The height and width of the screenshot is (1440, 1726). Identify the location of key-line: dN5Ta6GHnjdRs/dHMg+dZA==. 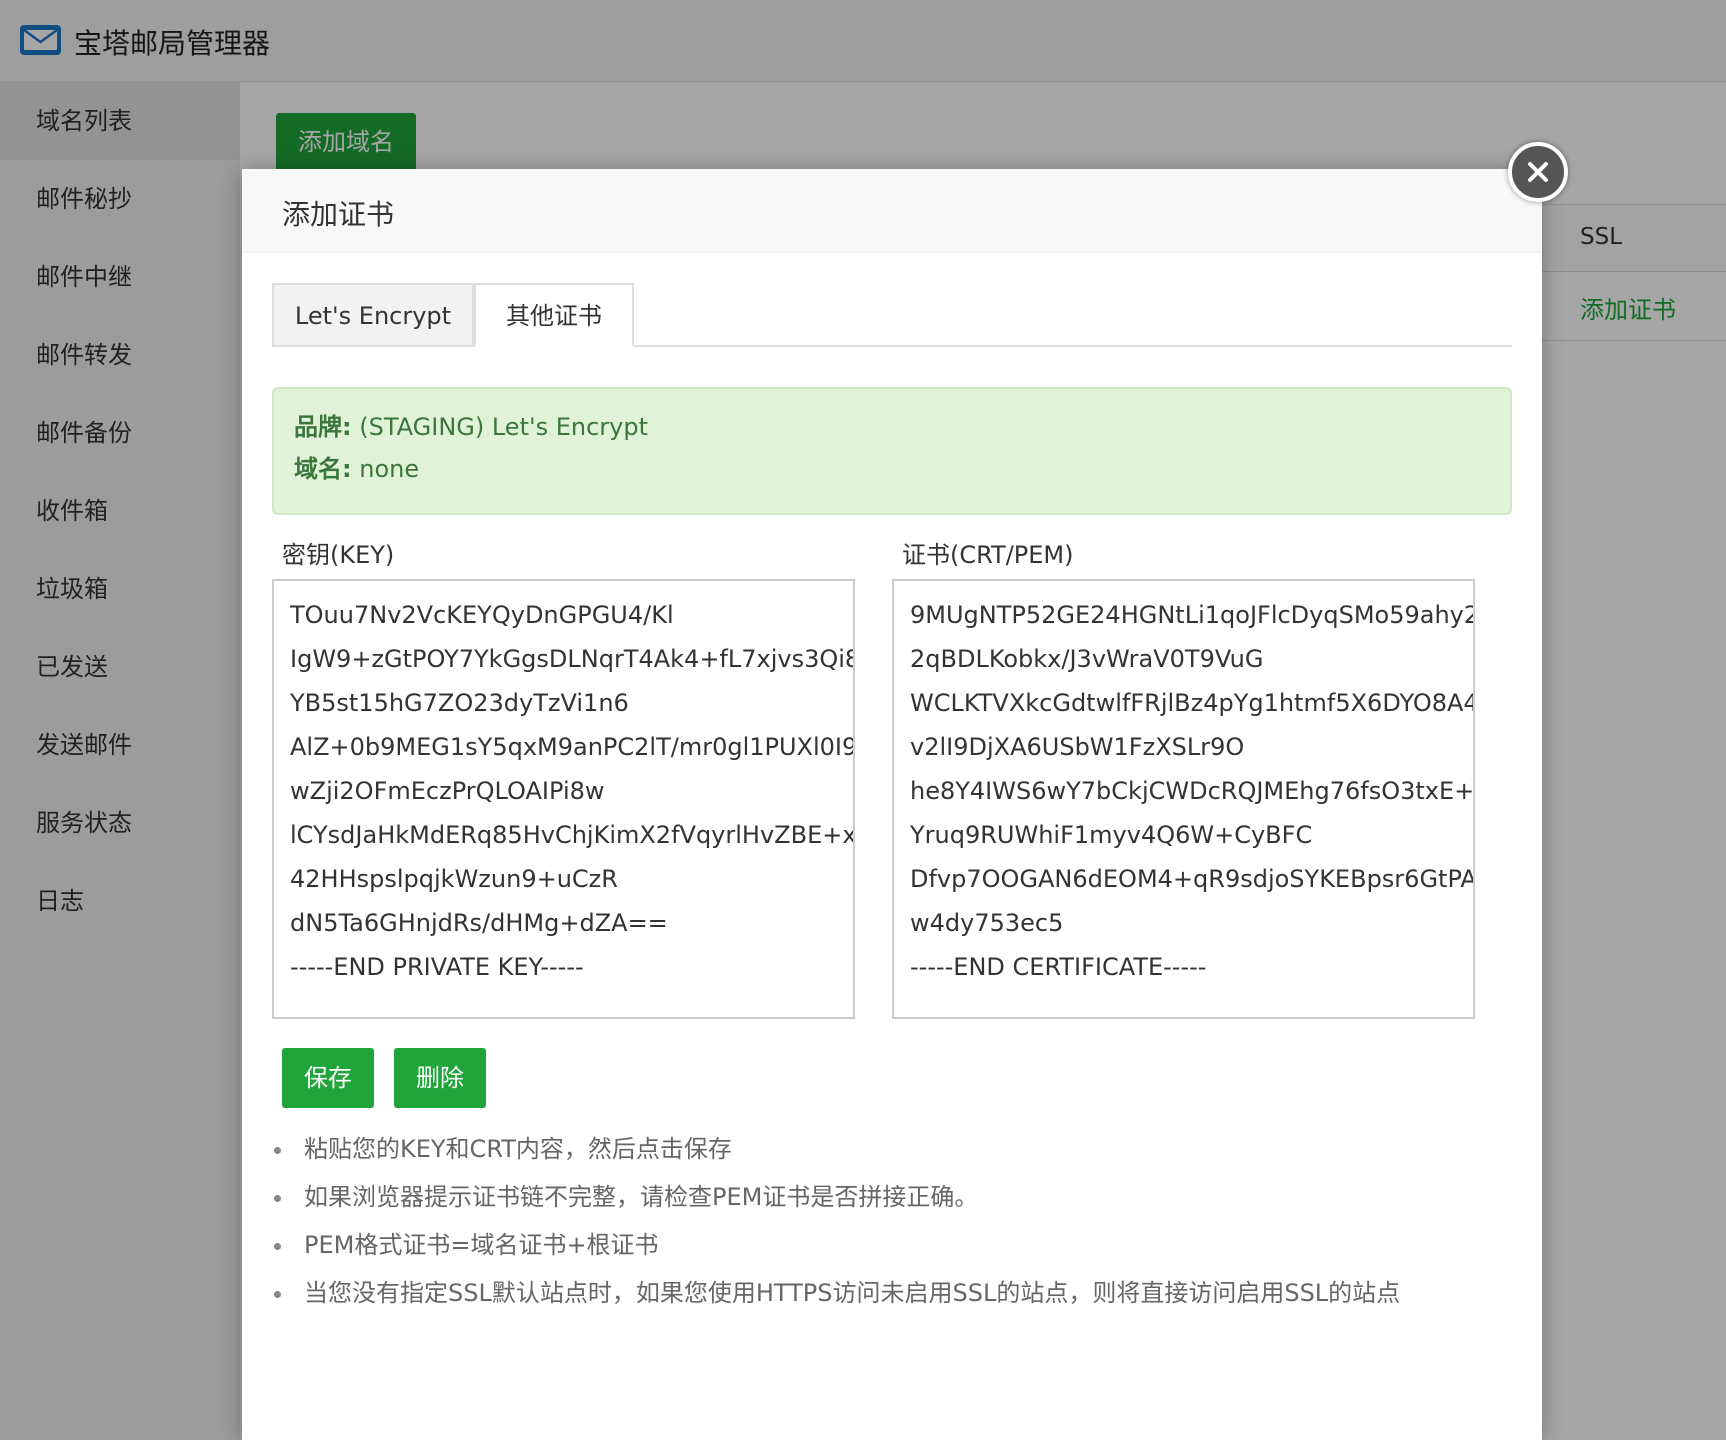
(479, 923).